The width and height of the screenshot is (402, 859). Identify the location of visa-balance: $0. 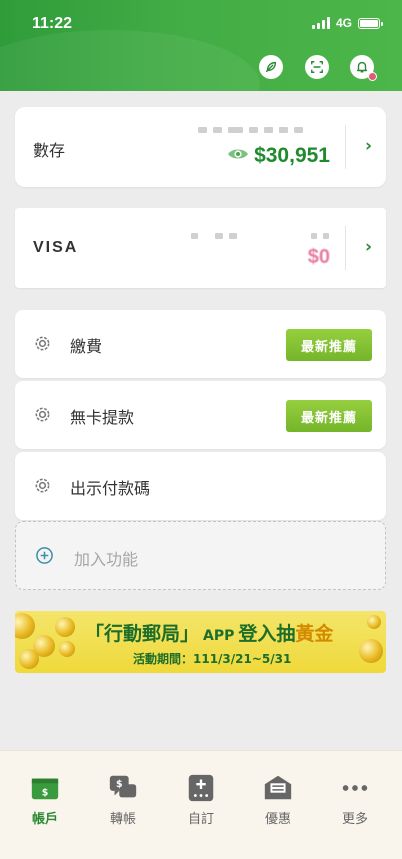
(318, 257).